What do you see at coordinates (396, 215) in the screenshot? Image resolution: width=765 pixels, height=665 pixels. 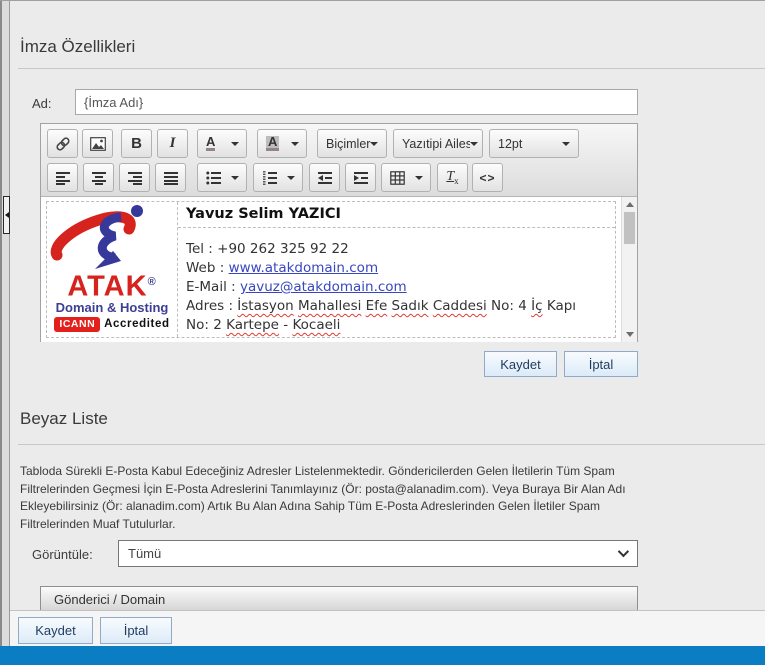 I see `signature-person-name: Yavuz Selim YAZICI` at bounding box center [396, 215].